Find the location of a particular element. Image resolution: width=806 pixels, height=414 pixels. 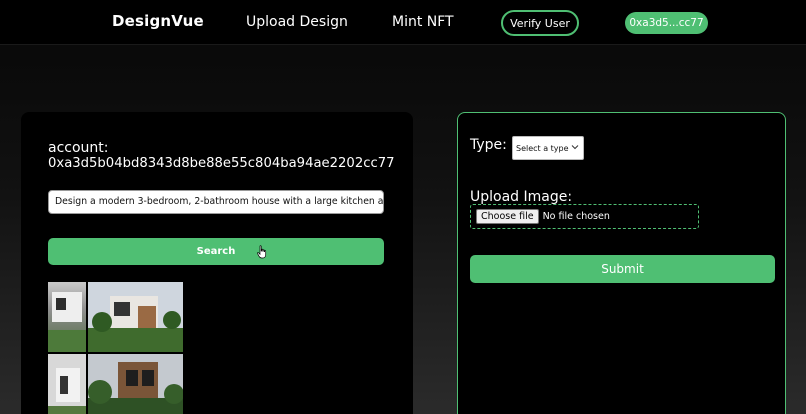

file-upload-input: Choose file No file chosen is located at coordinates (584, 216).